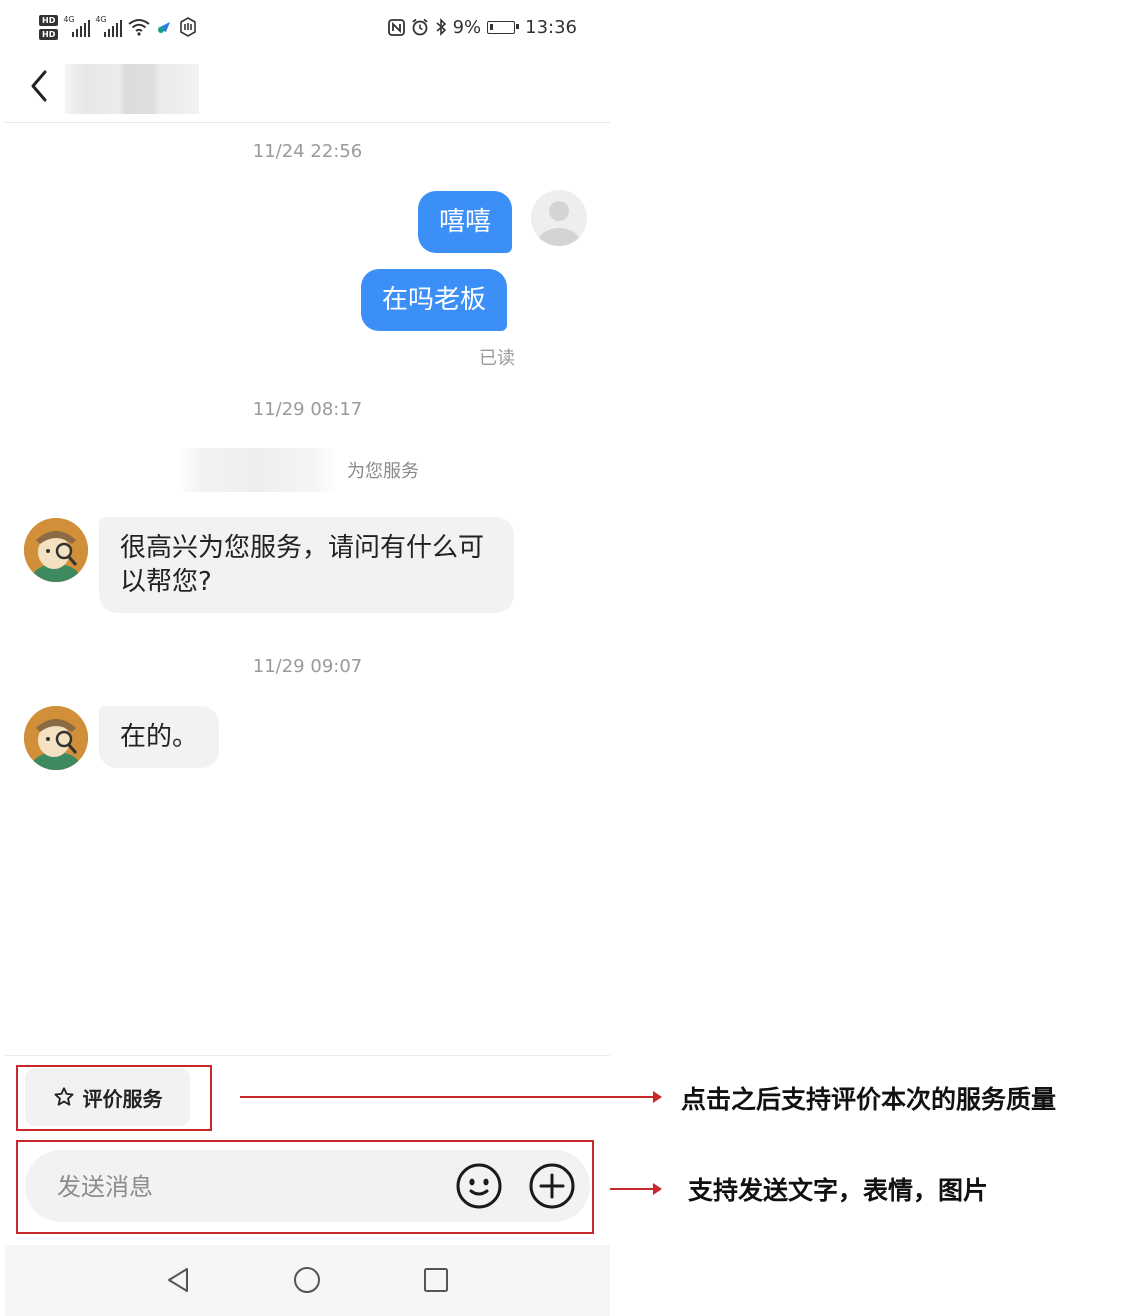 This screenshot has height=1316, width=1136. I want to click on wifi-icon, so click(139, 27).